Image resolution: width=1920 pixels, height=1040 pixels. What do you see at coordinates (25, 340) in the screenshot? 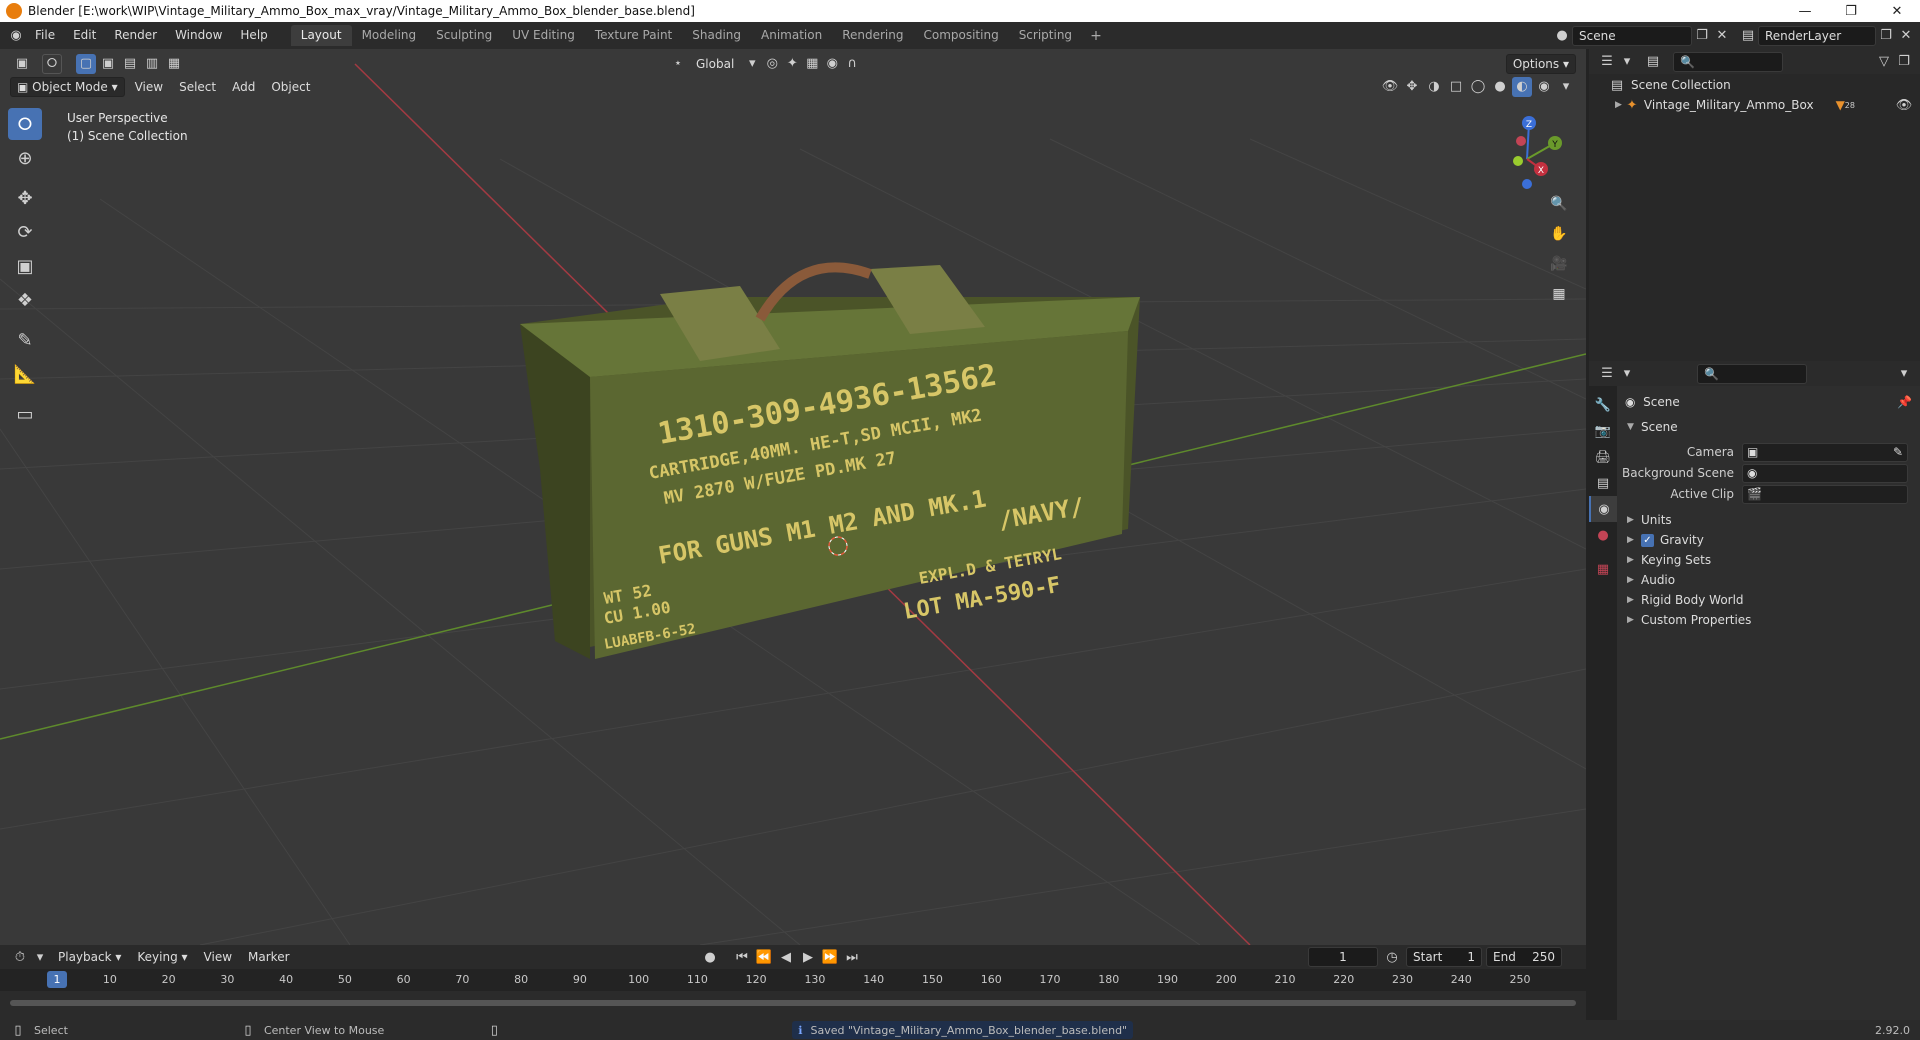
I see `annotate-tool-icon: ✎` at bounding box center [25, 340].